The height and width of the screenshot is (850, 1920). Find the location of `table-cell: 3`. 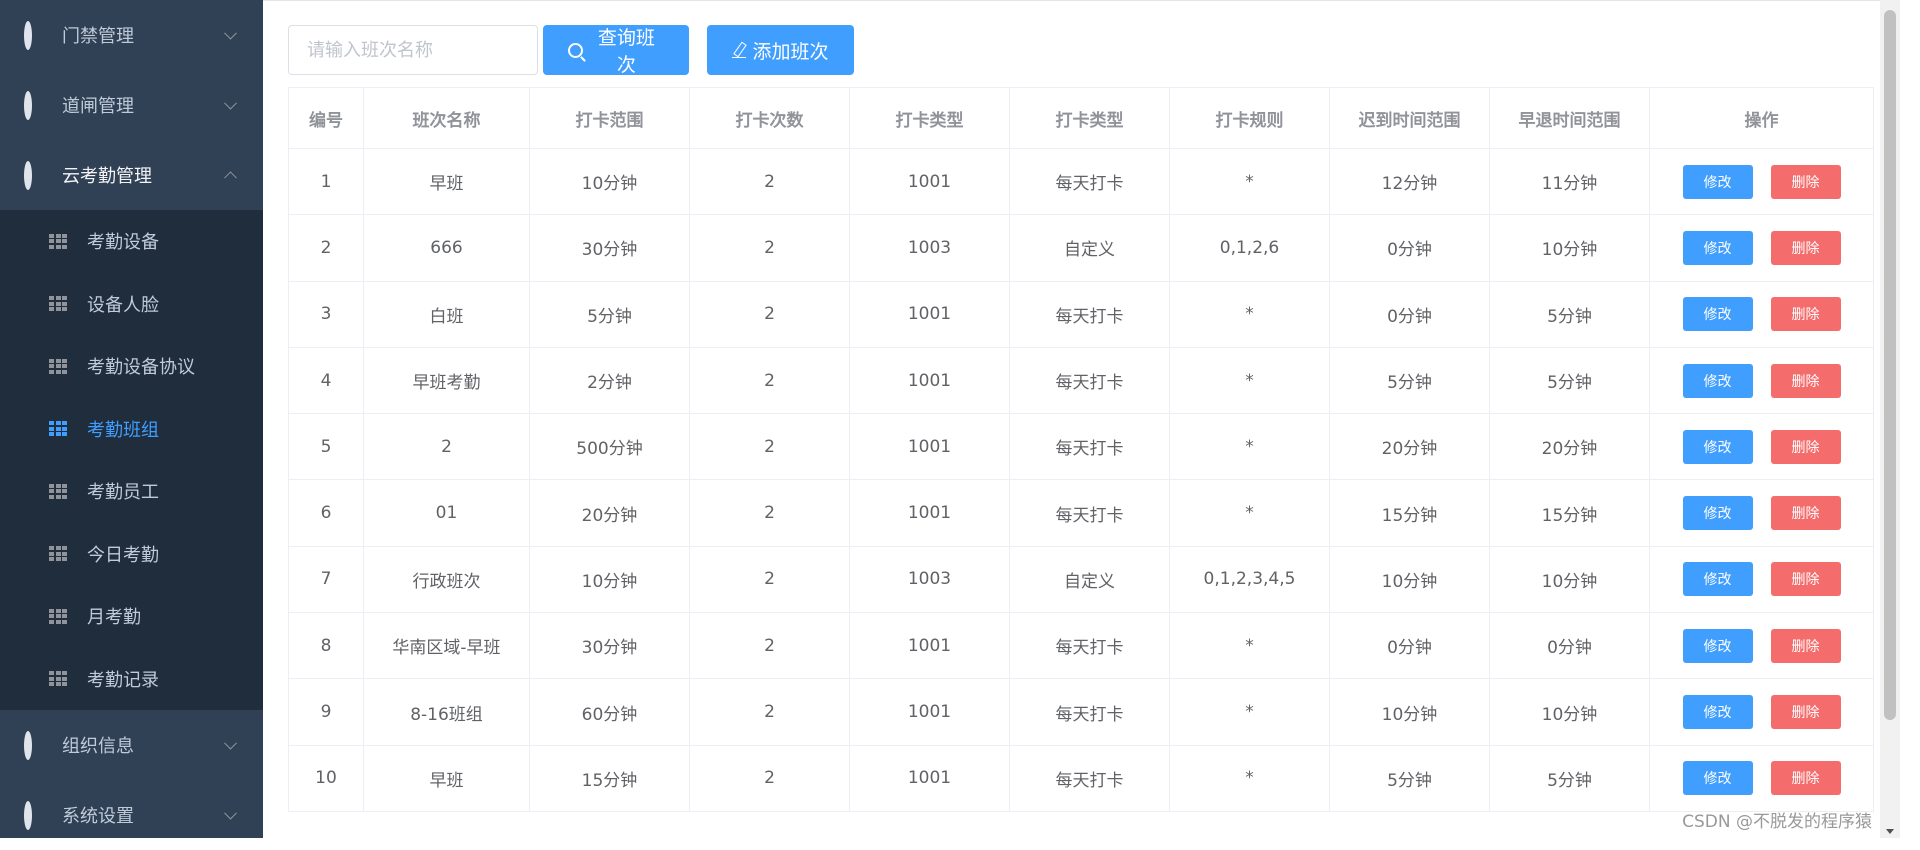

table-cell: 3 is located at coordinates (326, 314).